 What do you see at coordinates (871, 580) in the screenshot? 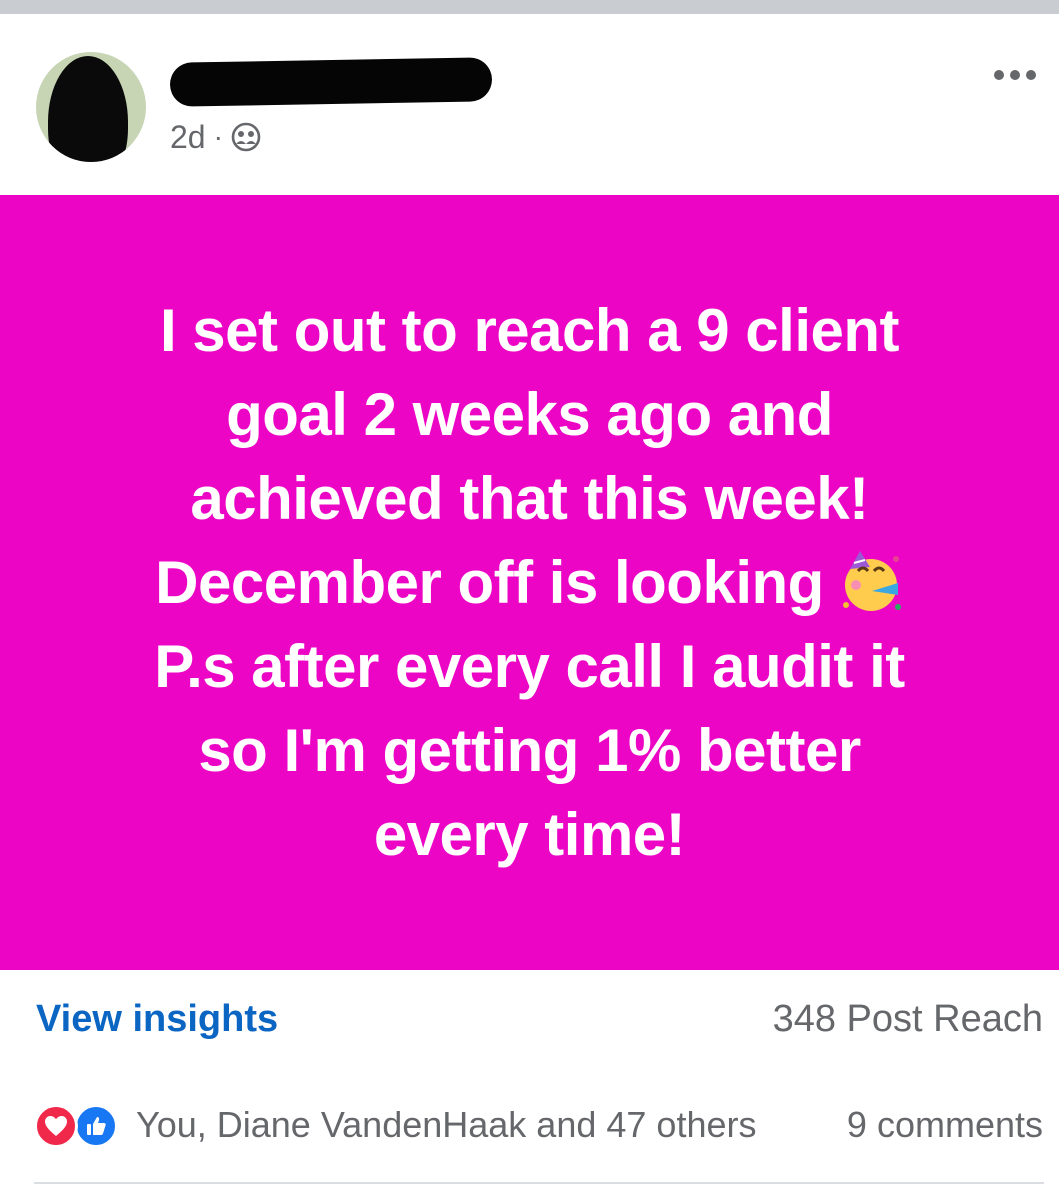
I see `partying-face-emoji-icon` at bounding box center [871, 580].